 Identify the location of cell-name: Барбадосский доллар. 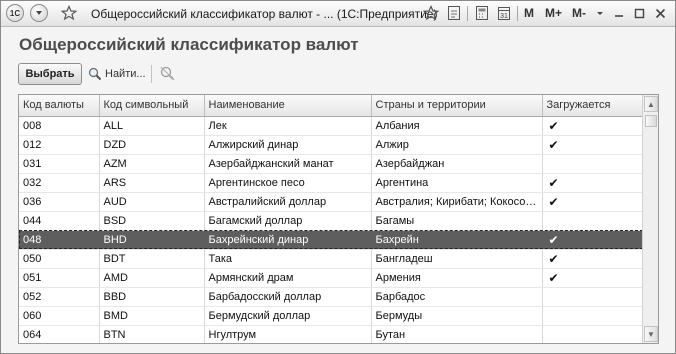
(288, 297).